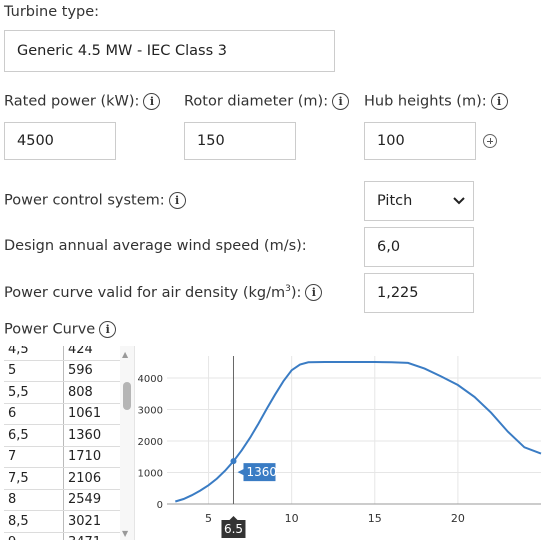 This screenshot has height=543, width=550. What do you see at coordinates (150, 474) in the screenshot?
I see `y-tick-label: 1000` at bounding box center [150, 474].